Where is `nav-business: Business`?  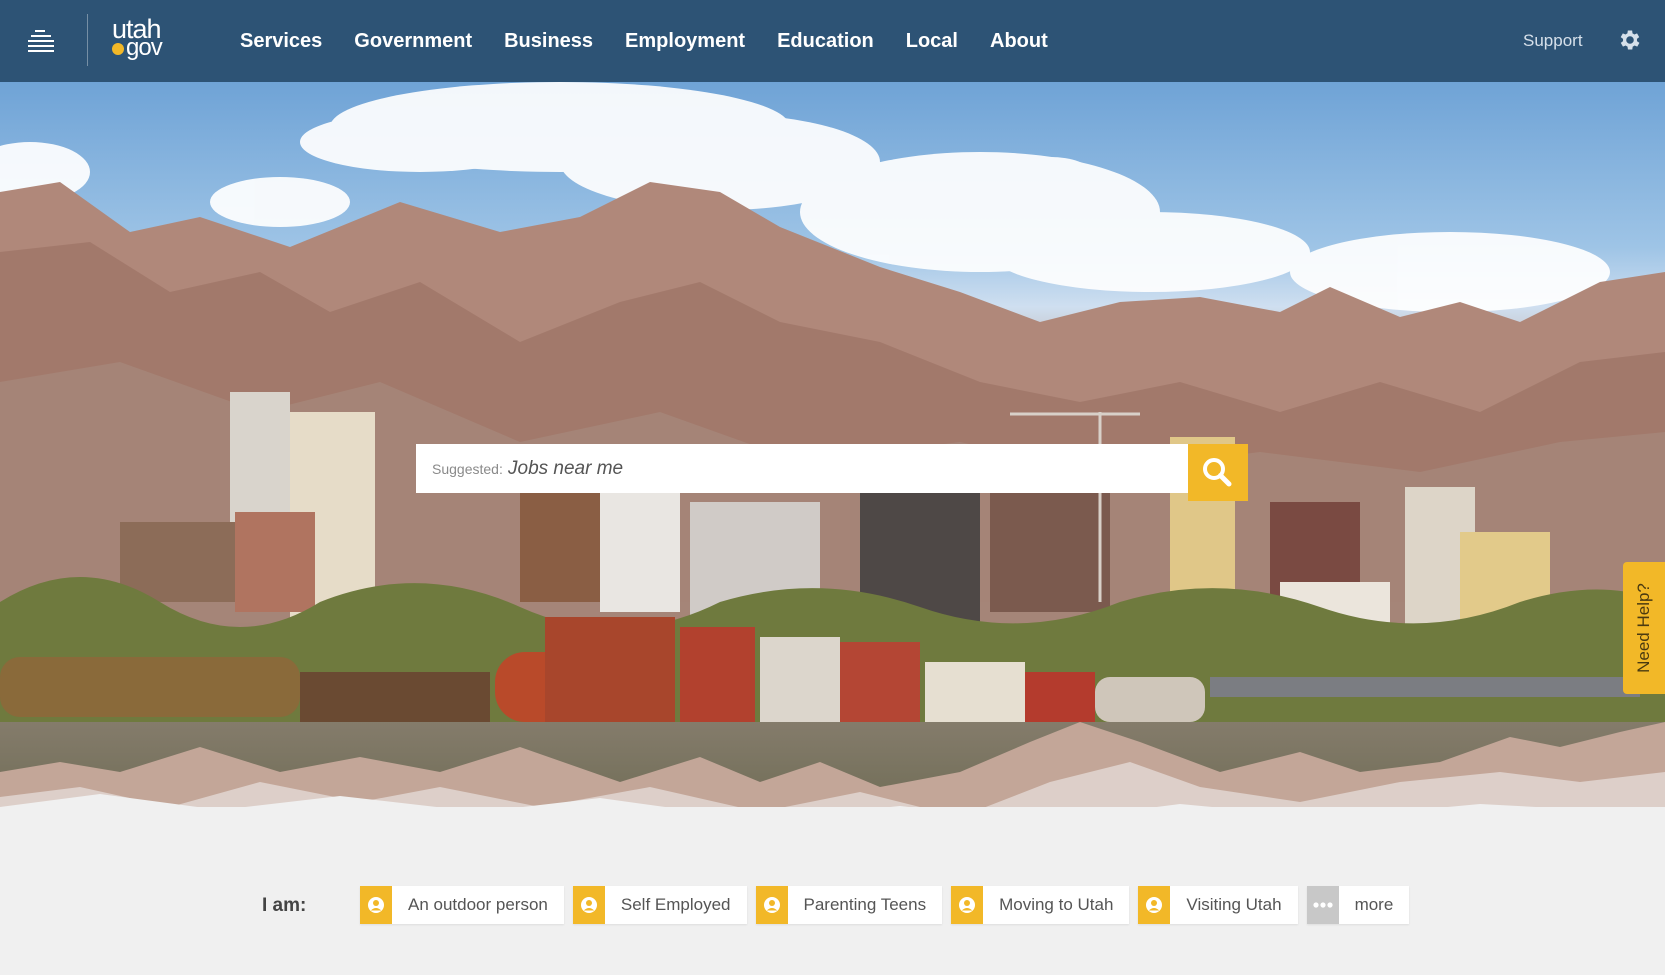 nav-business: Business is located at coordinates (548, 41).